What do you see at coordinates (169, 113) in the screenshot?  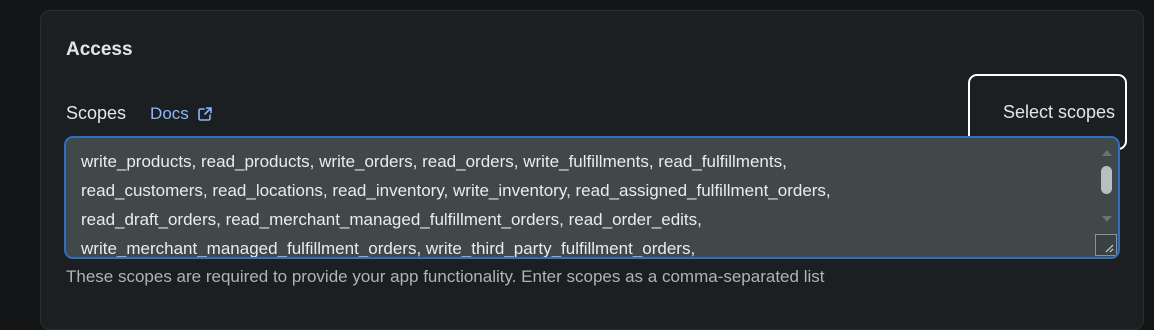 I see `docs-link-label: Docs` at bounding box center [169, 113].